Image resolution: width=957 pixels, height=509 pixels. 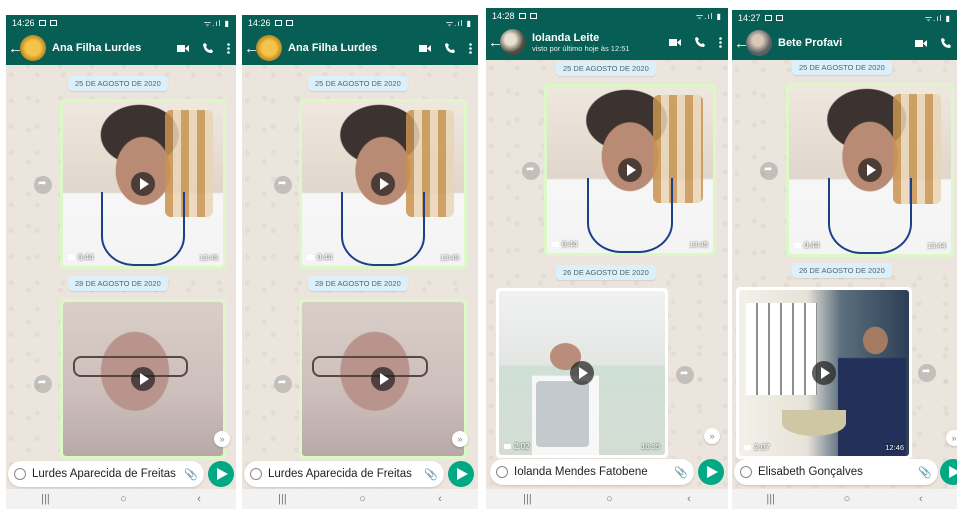 I want to click on message-time: 13:44, so click(x=936, y=245).